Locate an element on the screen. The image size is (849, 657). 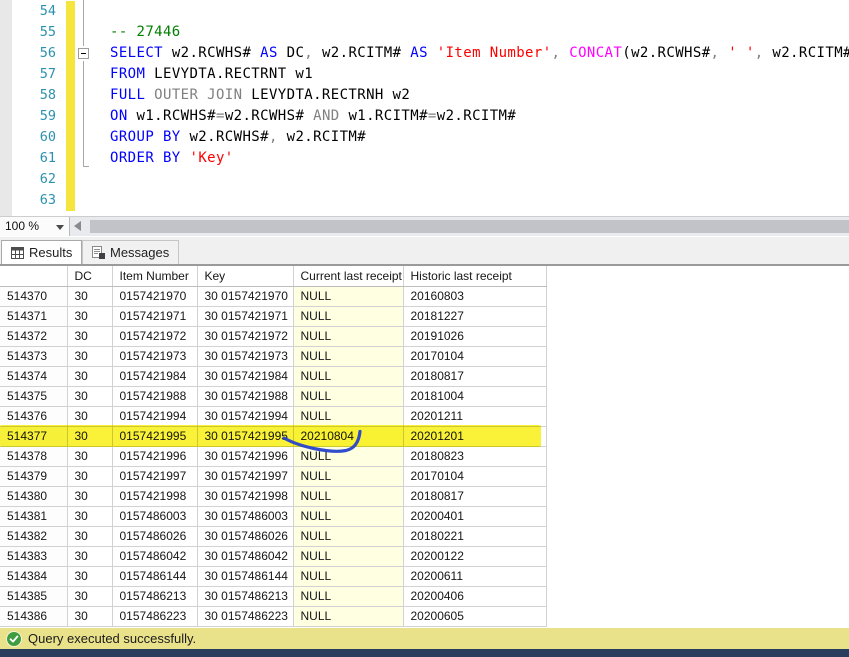
grid-cell: 0157421997 is located at coordinates (155, 476).